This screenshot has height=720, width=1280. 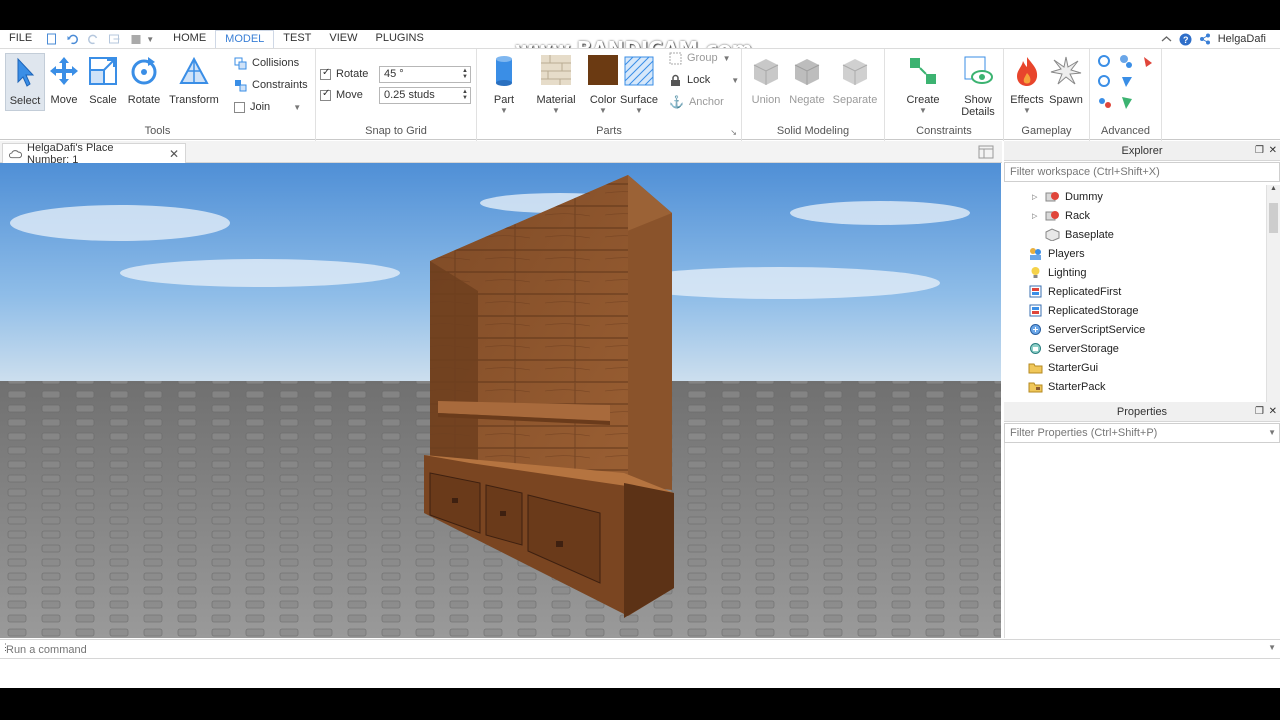 I want to click on publish-icon, so click(x=114, y=39).